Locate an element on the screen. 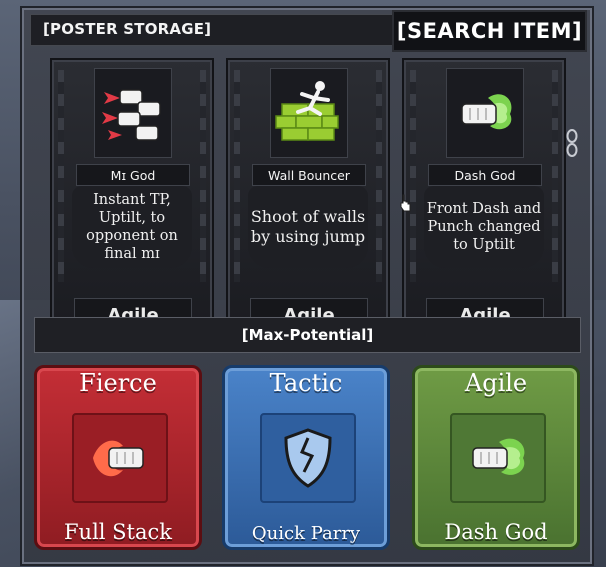  slot-category: Tactic is located at coordinates (306, 383).